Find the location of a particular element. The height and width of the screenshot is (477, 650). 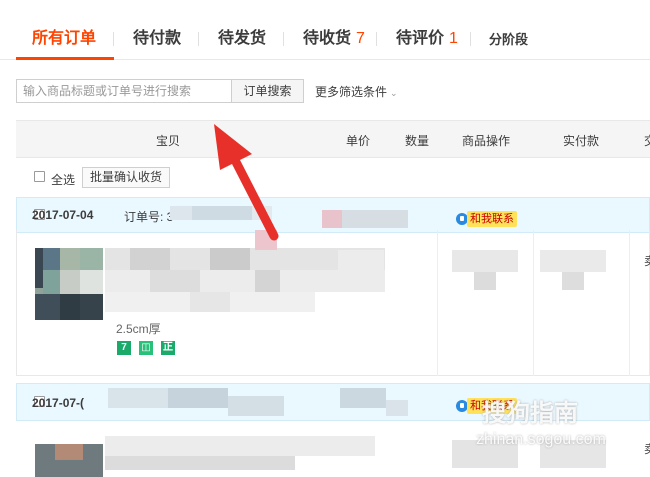

tab-pending-shipment: 待发货 is located at coordinates (242, 39).